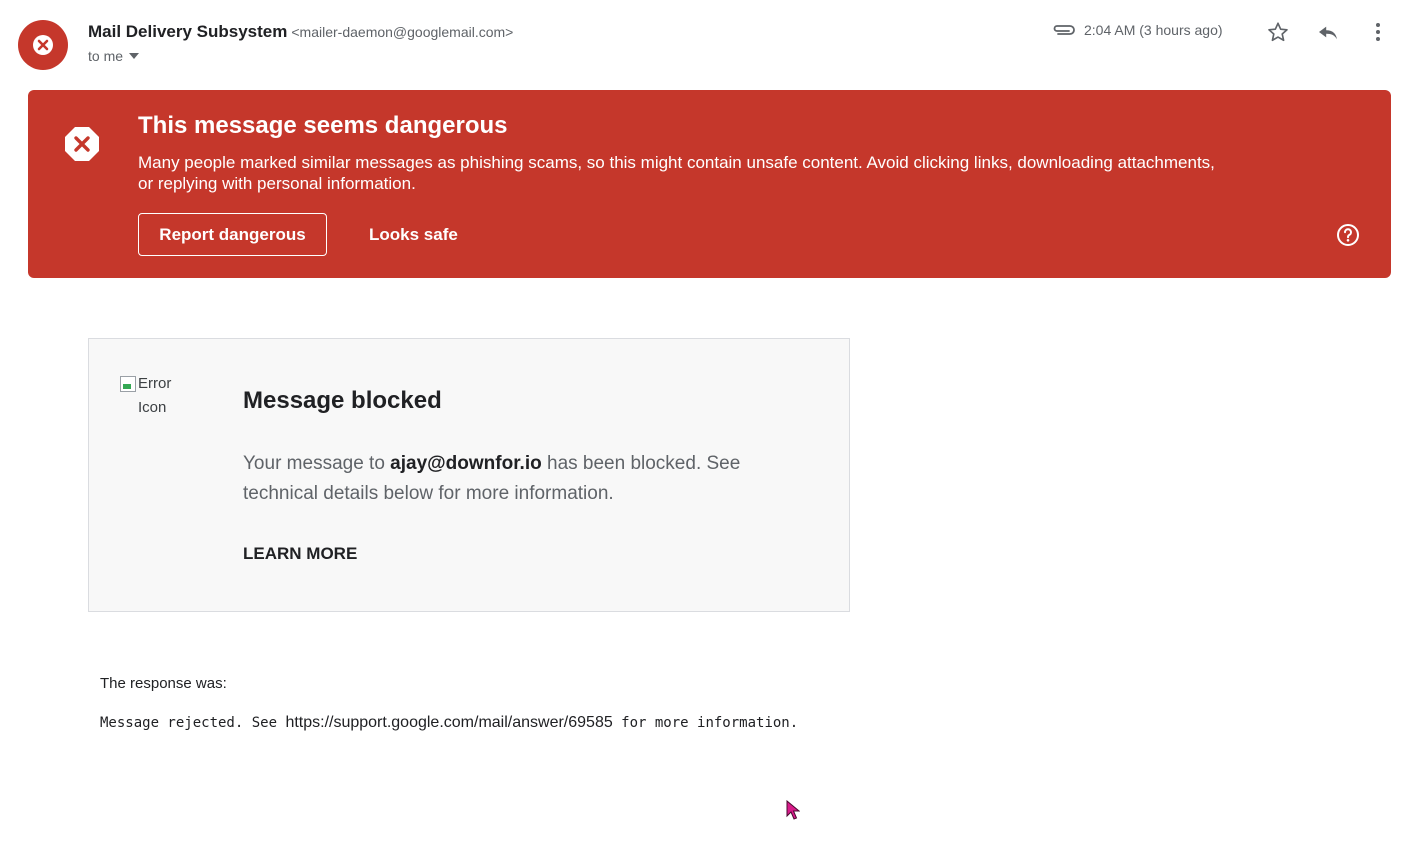 This screenshot has height=842, width=1411. I want to click on more-options-button, so click(1378, 32).